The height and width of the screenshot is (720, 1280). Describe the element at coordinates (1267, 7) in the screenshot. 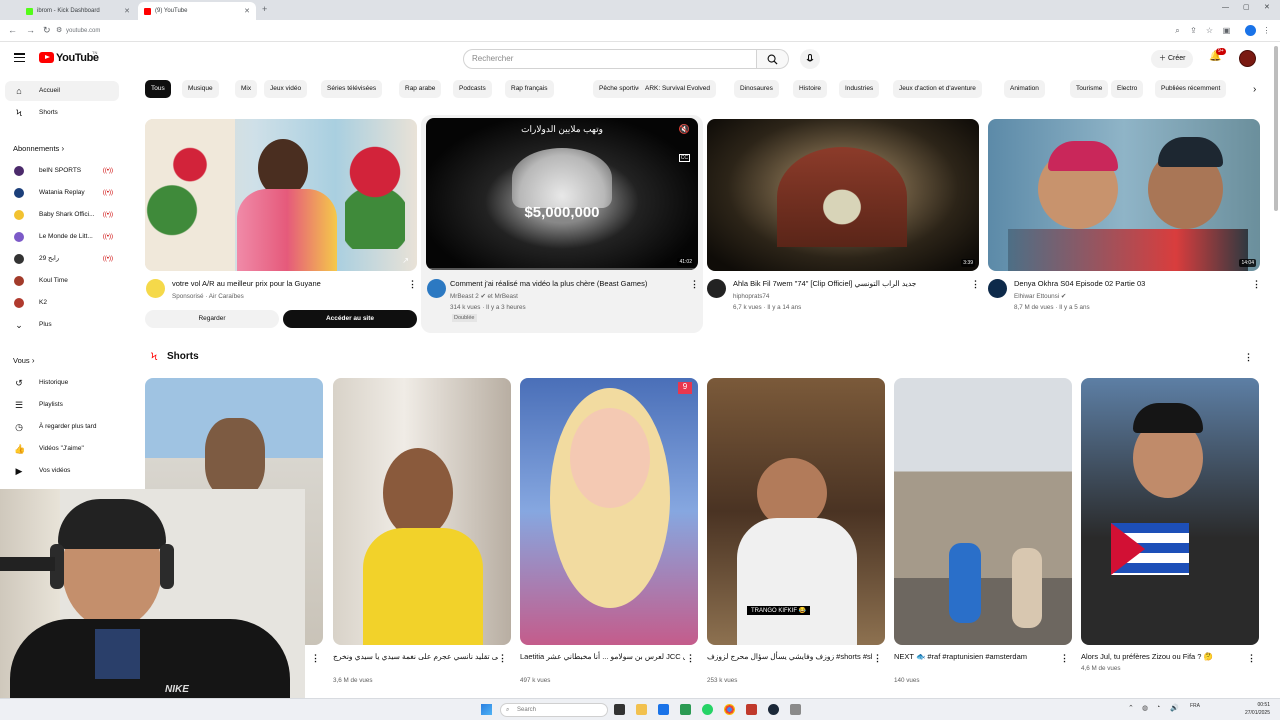

I see `close-window-icon: ✕` at that location.